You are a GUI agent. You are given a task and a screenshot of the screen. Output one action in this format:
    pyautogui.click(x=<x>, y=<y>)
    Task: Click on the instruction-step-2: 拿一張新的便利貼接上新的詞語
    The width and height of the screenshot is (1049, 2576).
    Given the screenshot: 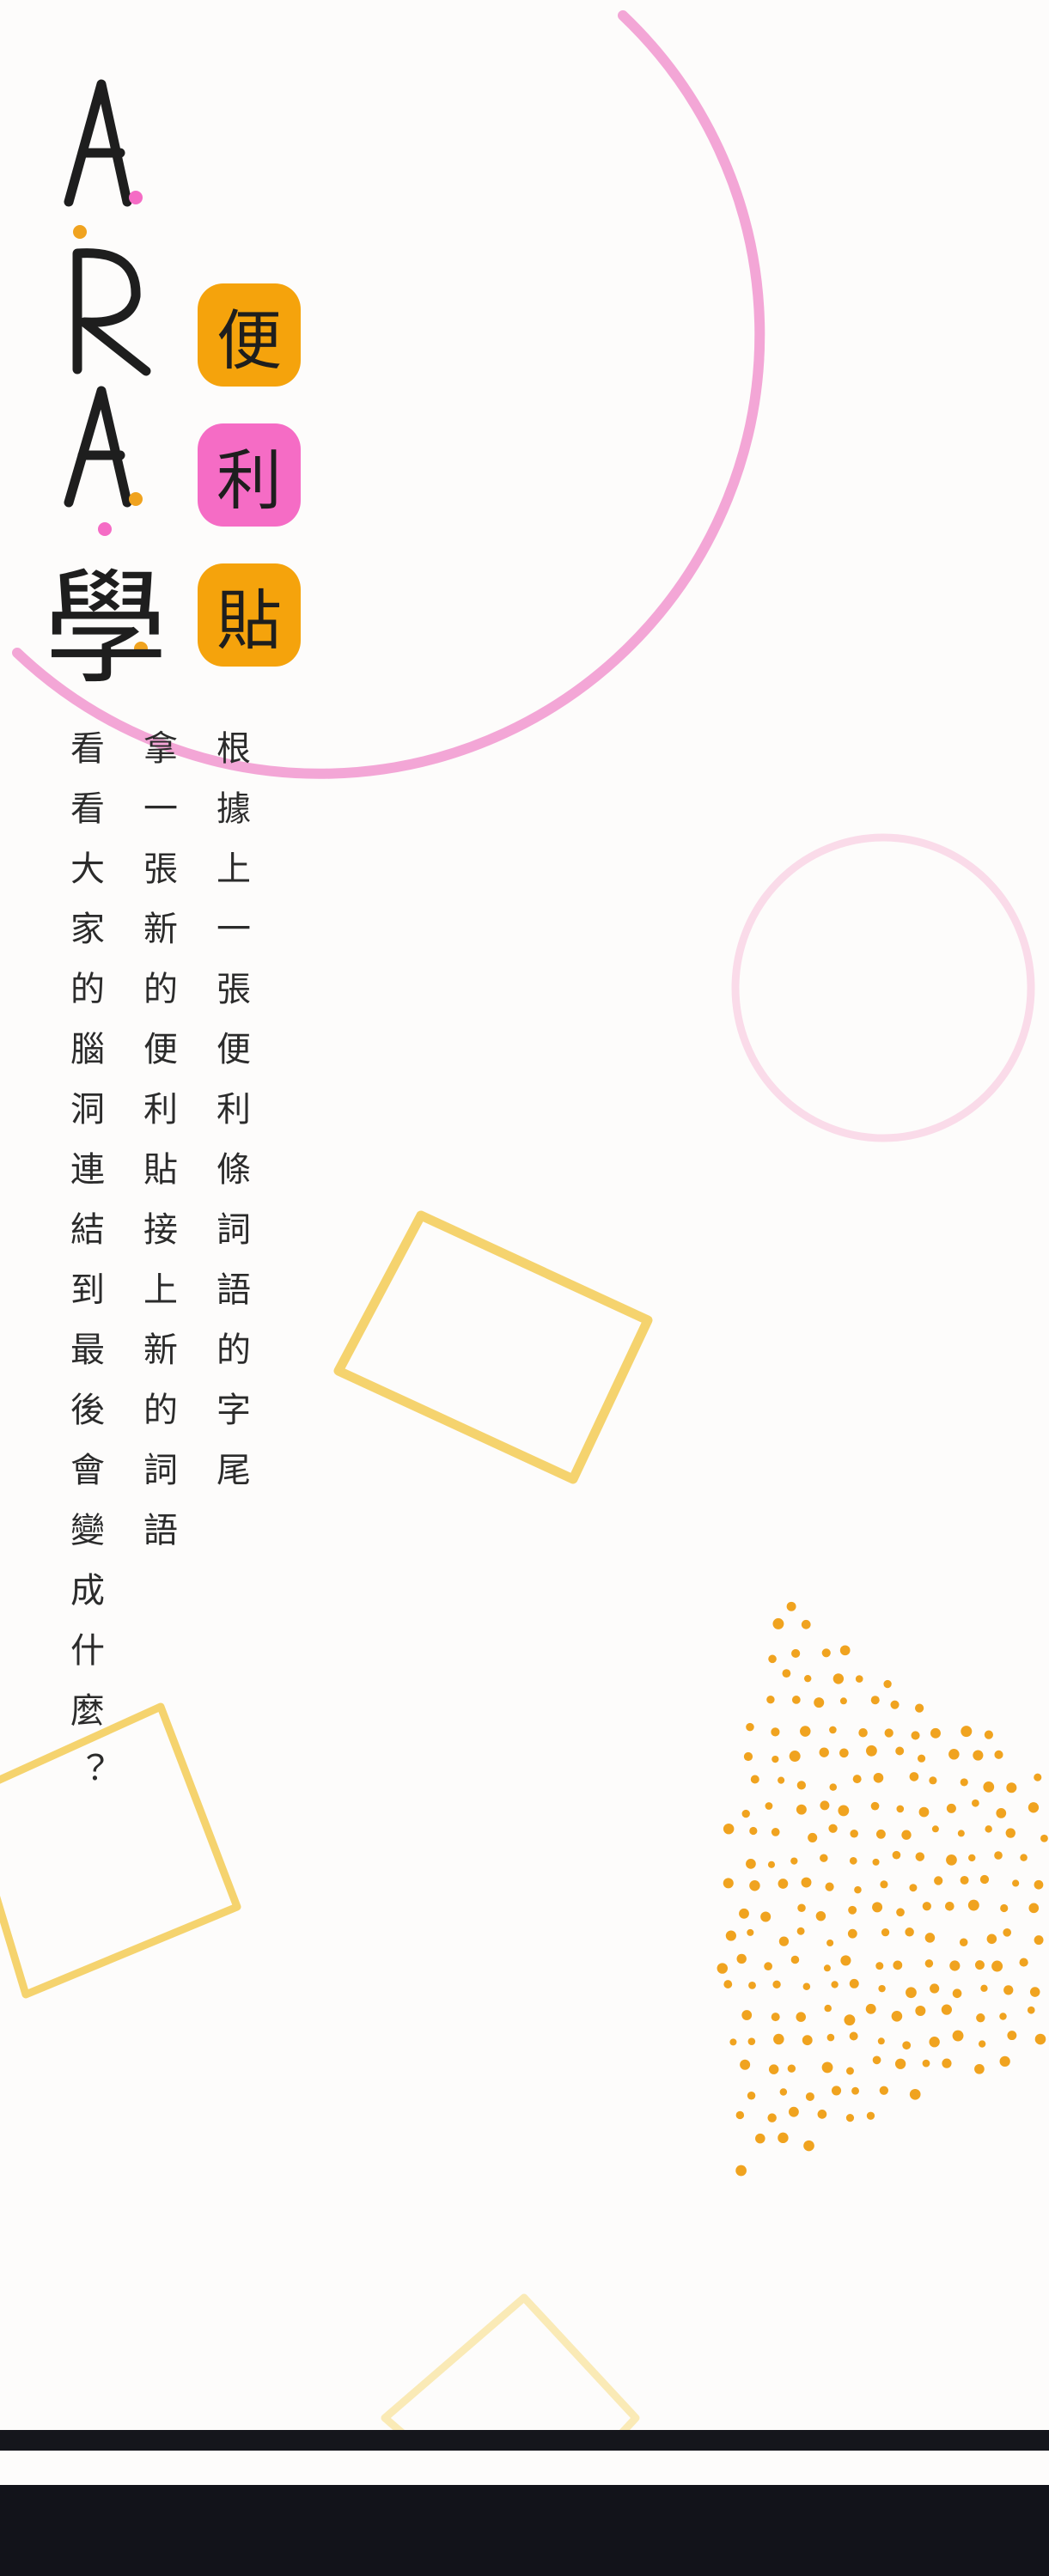 What is the action you would take?
    pyautogui.click(x=157, y=1151)
    